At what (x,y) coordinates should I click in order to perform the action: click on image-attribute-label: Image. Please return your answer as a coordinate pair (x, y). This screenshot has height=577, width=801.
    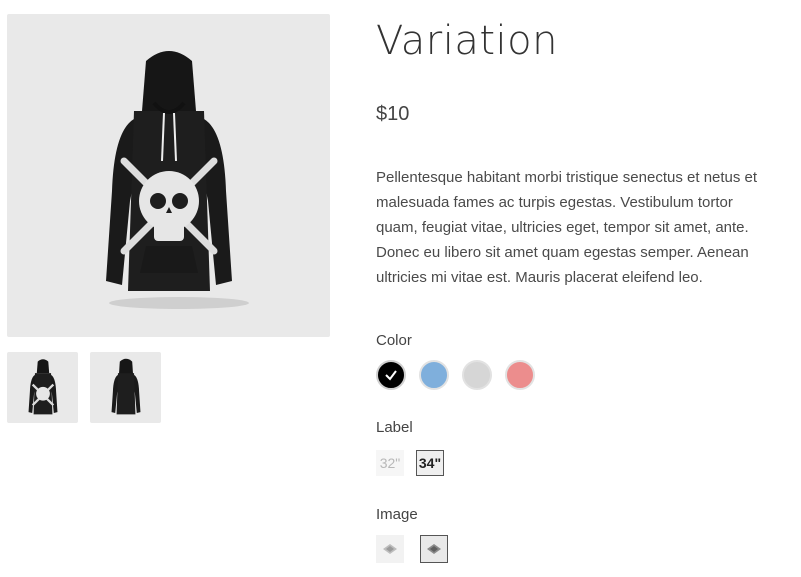
    Looking at the image, I should click on (397, 514).